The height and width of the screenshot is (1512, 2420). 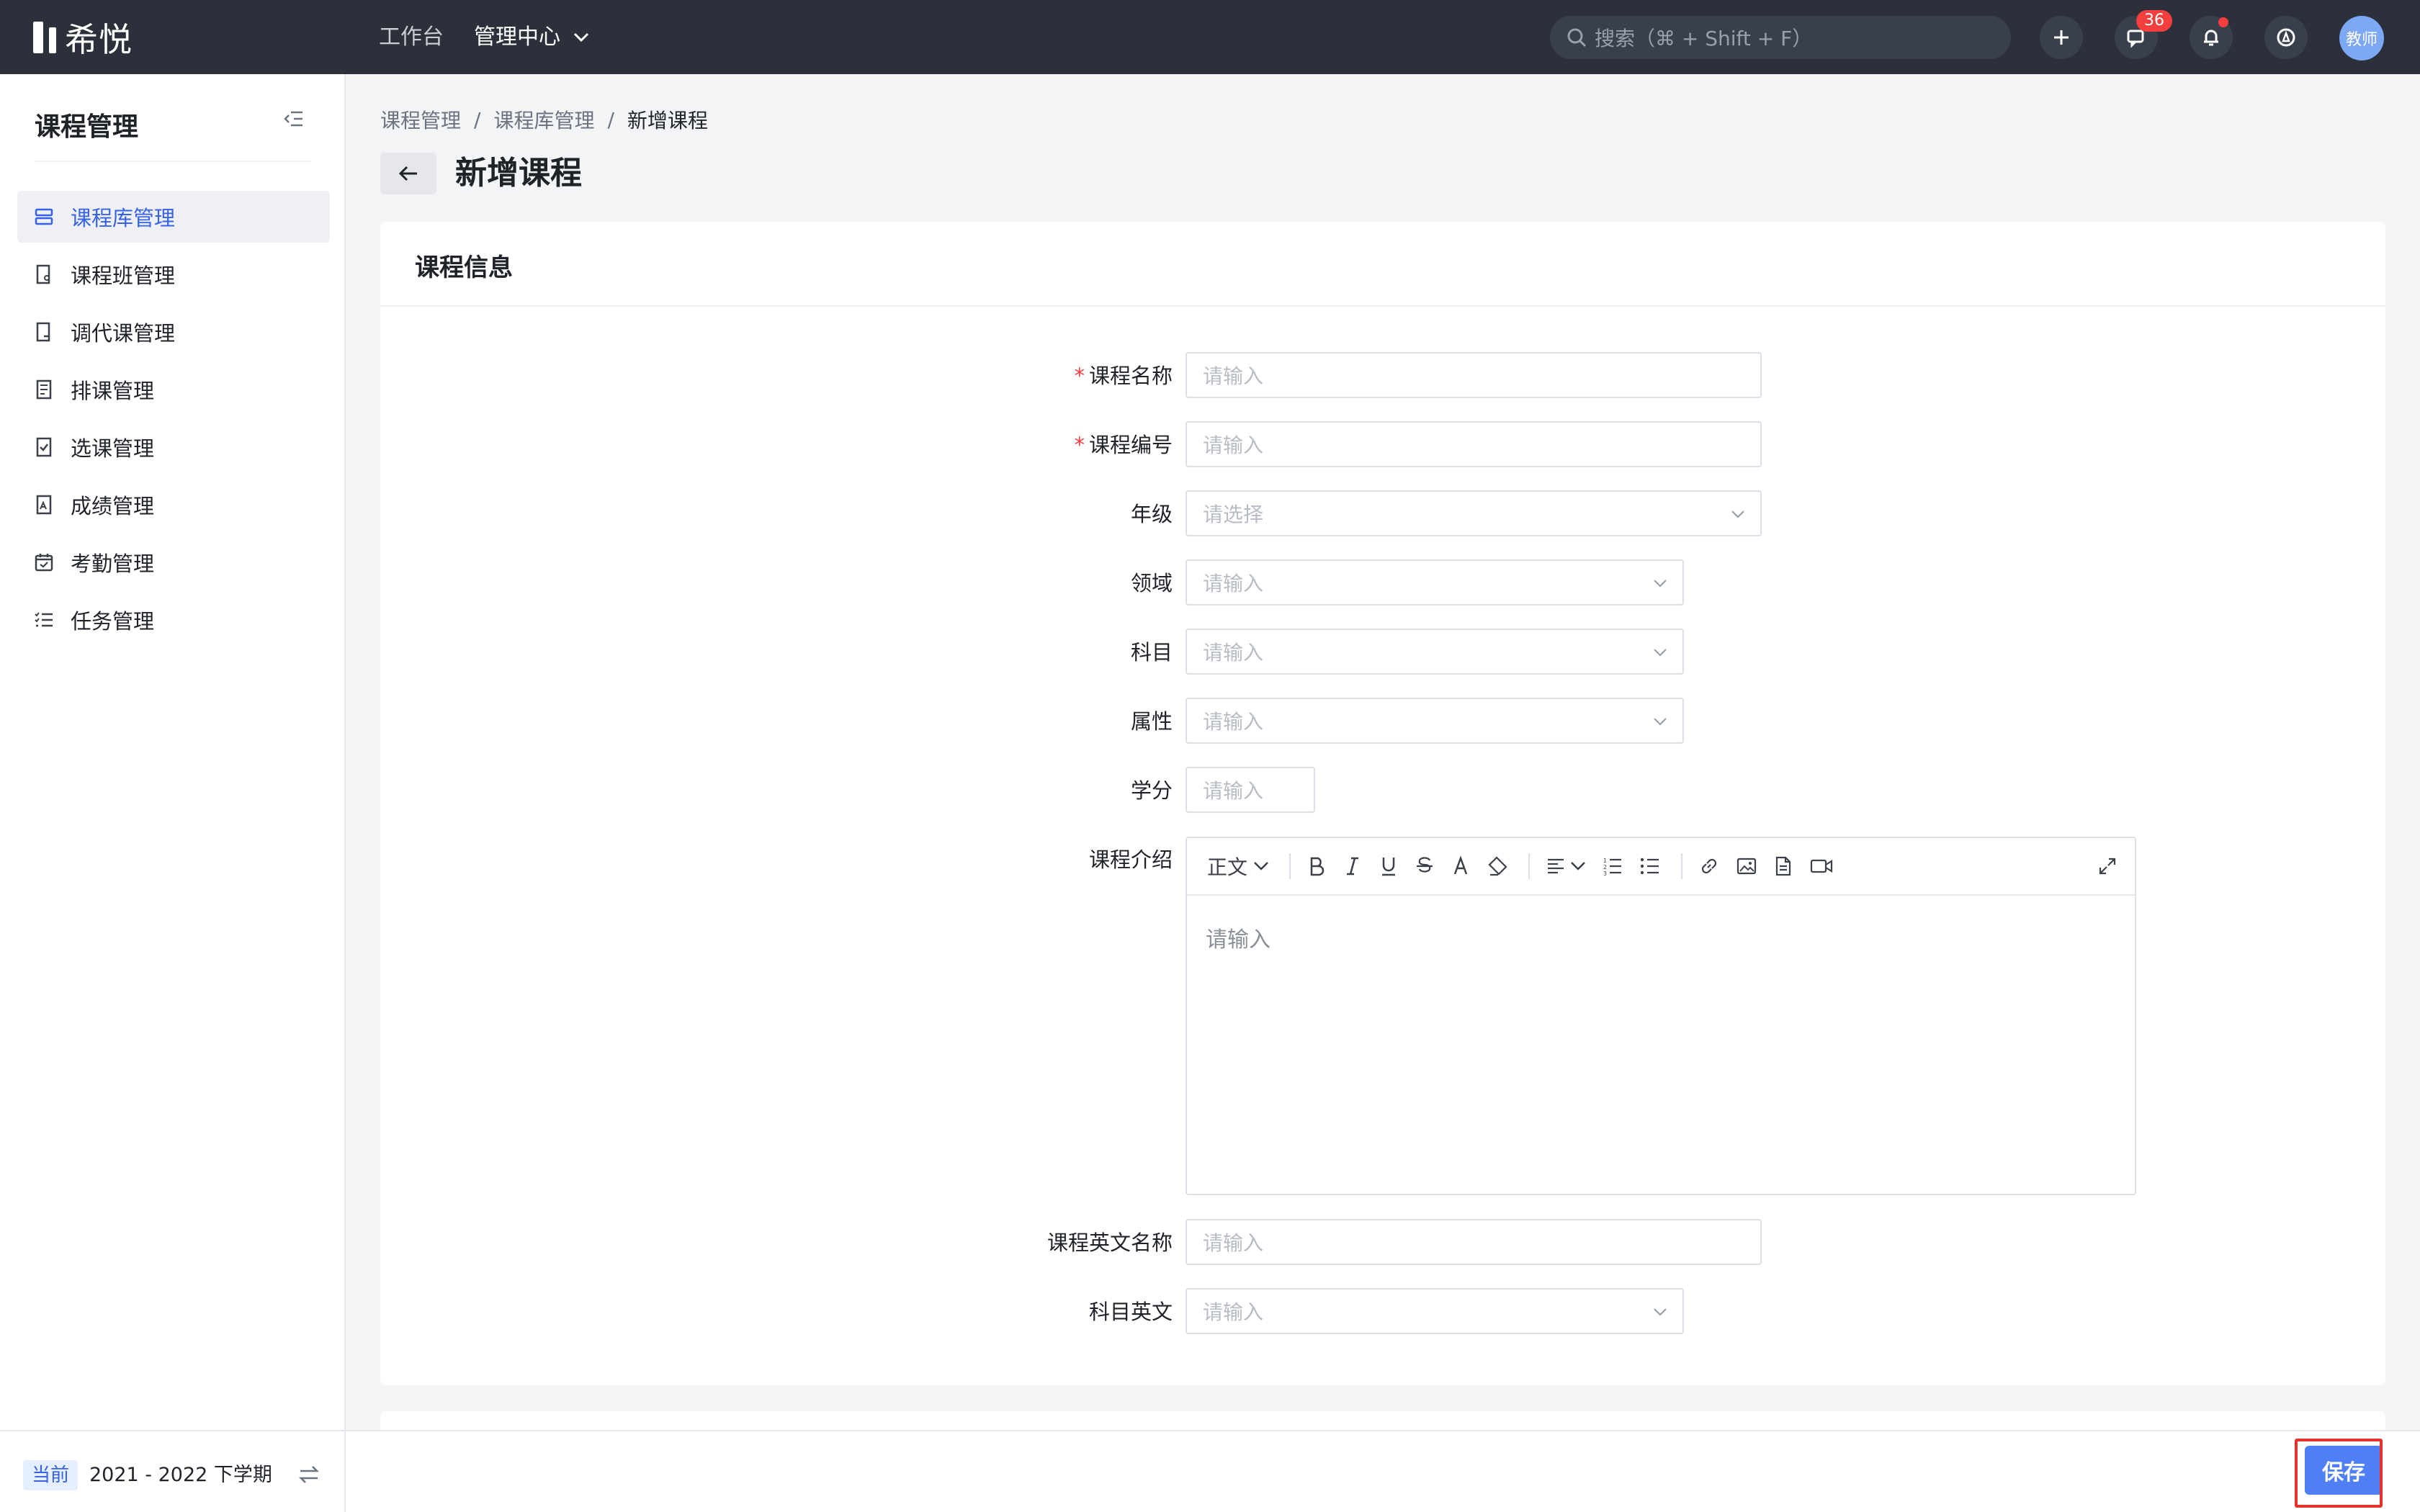 What do you see at coordinates (420, 119) in the screenshot?
I see `breadcrumb-course-management: 课程管理` at bounding box center [420, 119].